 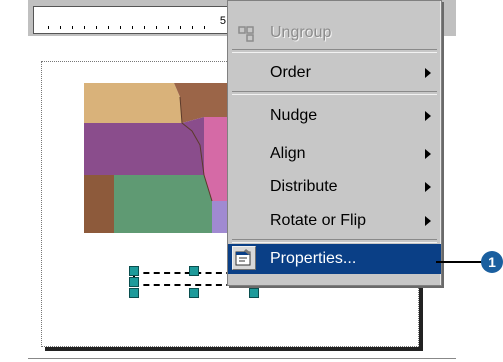 I want to click on ungroup-icon, so click(x=246, y=34).